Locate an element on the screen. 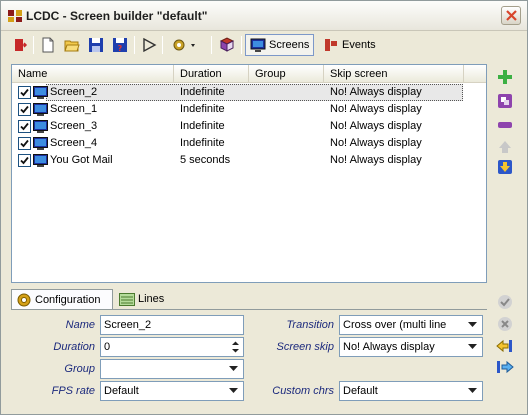  cell-duration: 5 seconds is located at coordinates (205, 160).